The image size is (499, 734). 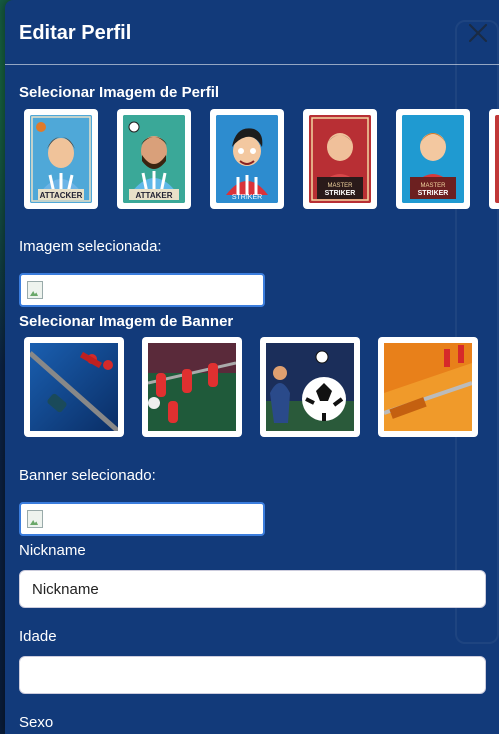 I want to click on avatar: ATTAKER, so click(x=154, y=159).